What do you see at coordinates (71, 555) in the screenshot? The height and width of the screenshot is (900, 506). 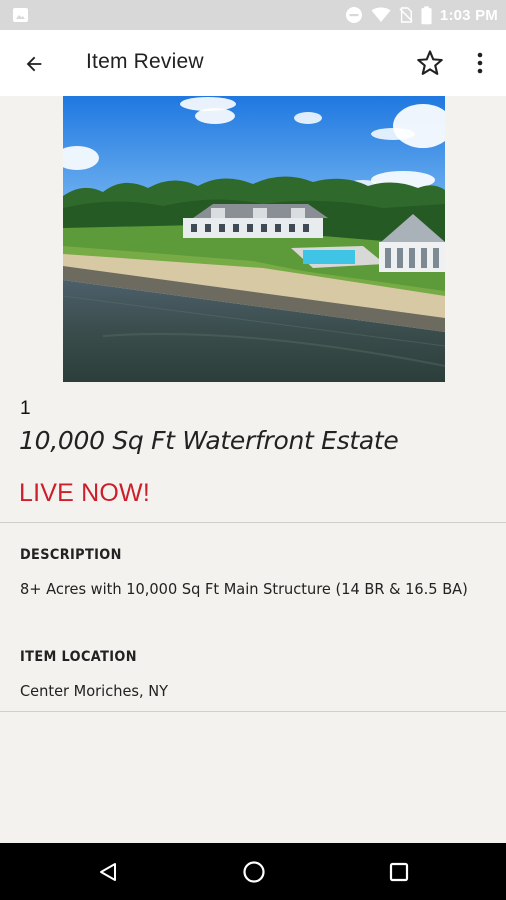 I see `description-label: DESCRIPTION` at bounding box center [71, 555].